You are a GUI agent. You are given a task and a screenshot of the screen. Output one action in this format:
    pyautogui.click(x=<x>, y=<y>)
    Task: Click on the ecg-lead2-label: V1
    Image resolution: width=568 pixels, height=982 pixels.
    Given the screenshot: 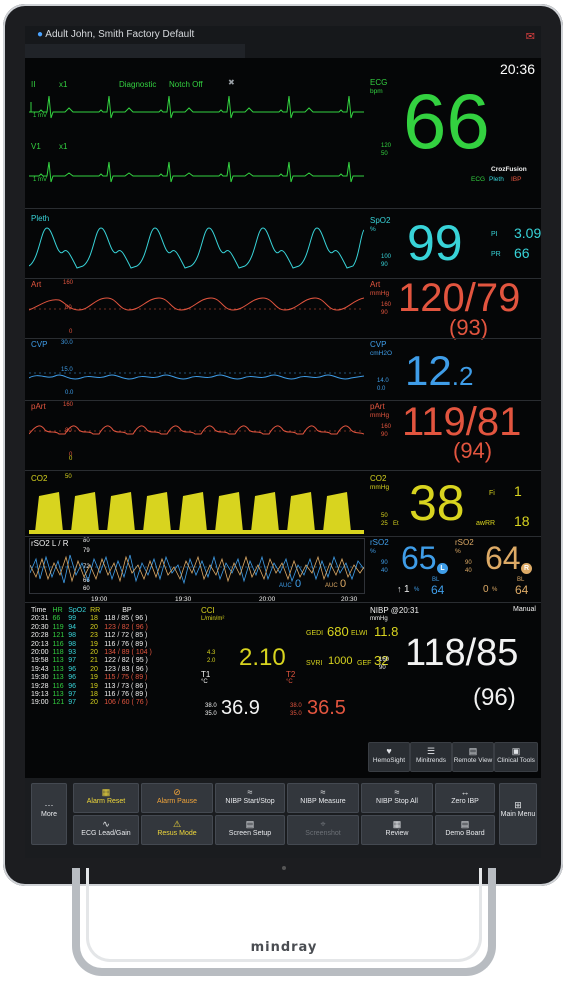 What is the action you would take?
    pyautogui.click(x=36, y=146)
    